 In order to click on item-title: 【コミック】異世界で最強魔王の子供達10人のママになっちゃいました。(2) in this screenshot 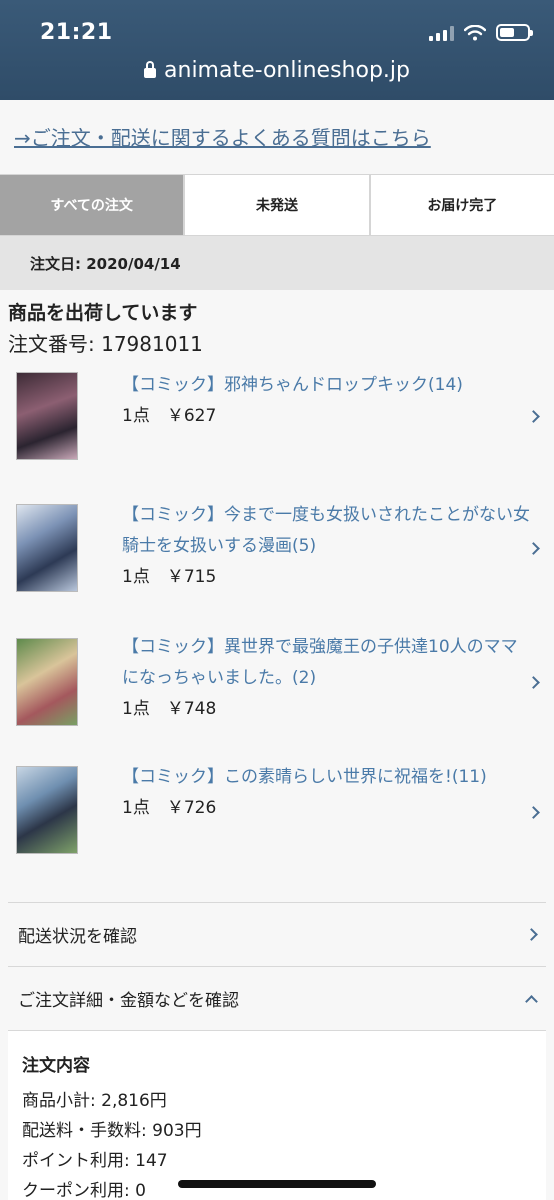, I will do `click(327, 663)`.